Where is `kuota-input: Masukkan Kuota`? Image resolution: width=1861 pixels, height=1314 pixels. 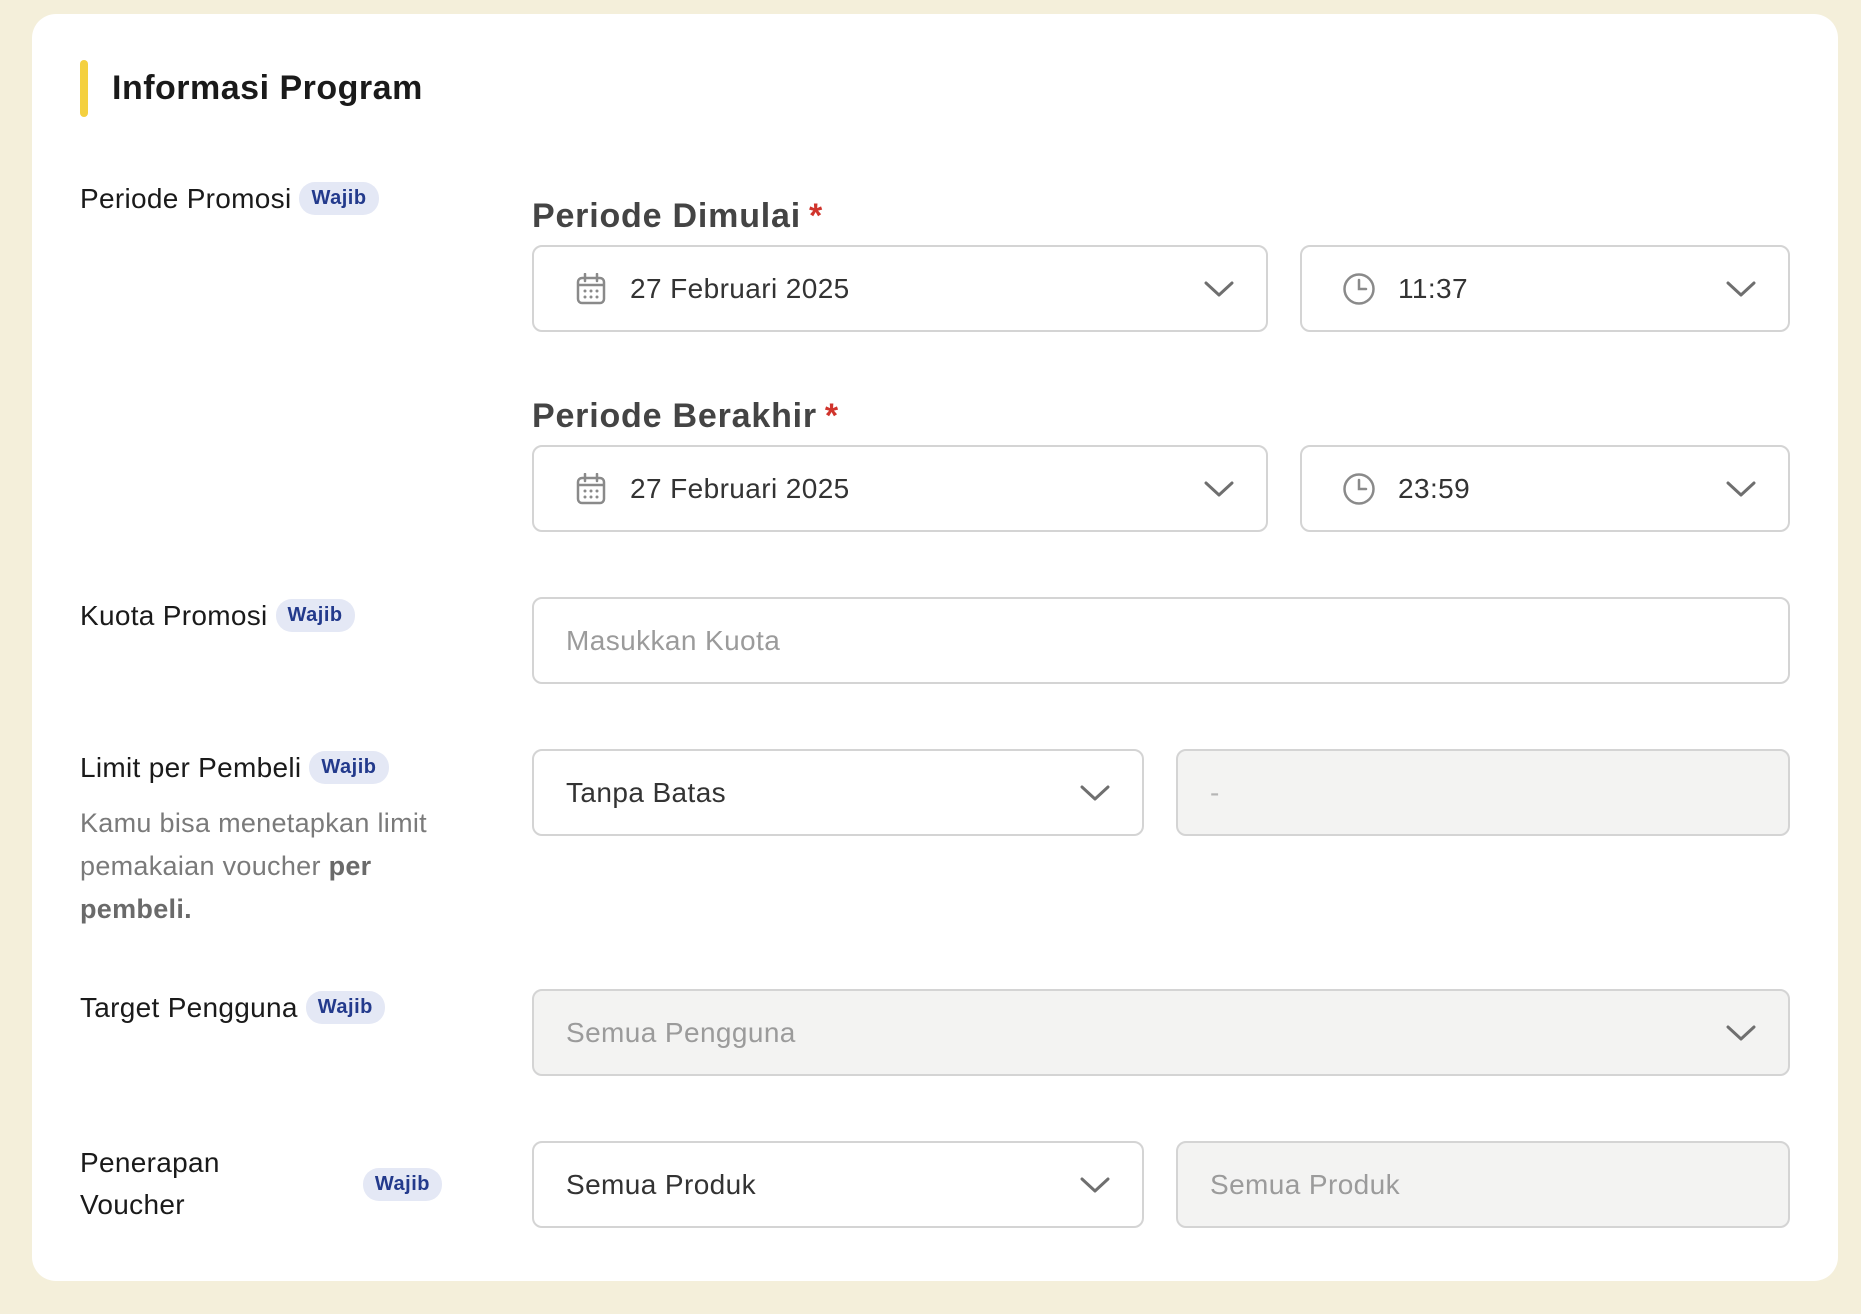
kuota-input: Masukkan Kuota is located at coordinates (1161, 640).